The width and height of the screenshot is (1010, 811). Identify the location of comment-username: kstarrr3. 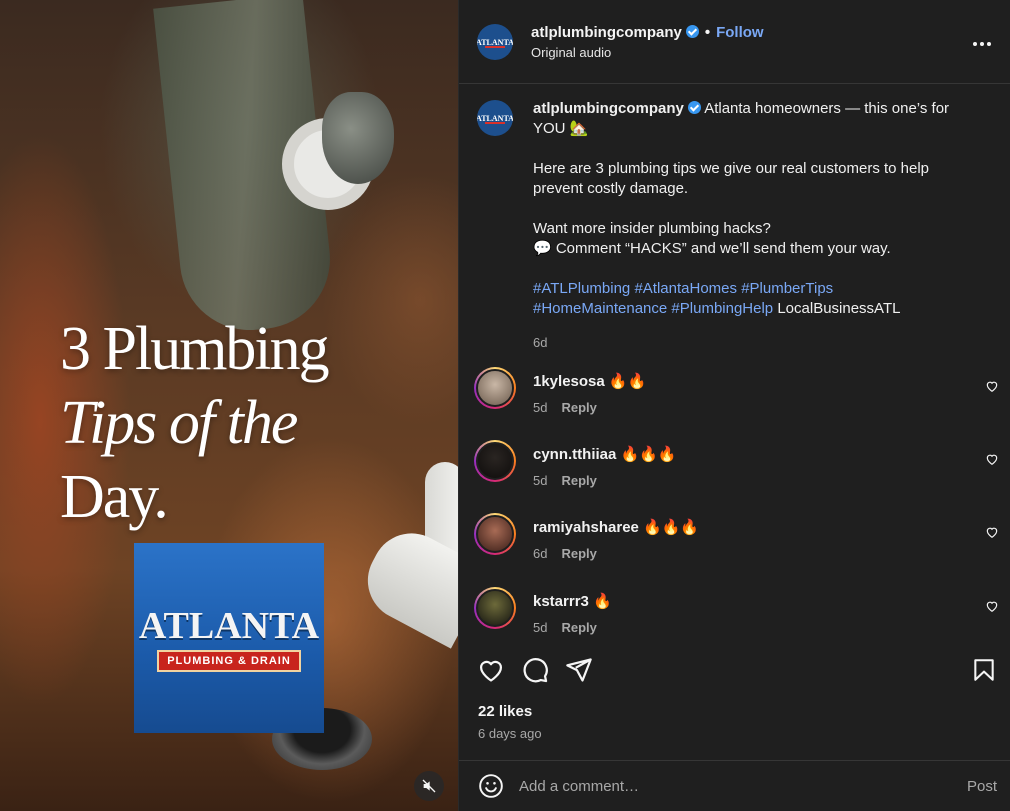
(561, 601).